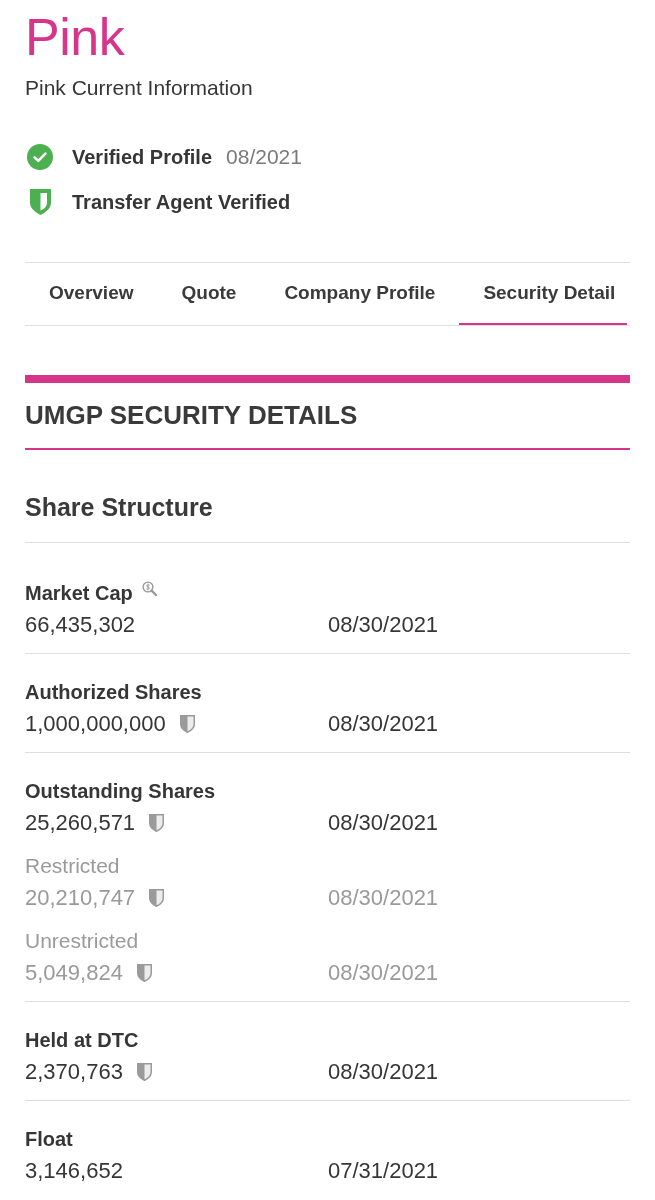 This screenshot has width=655, height=1200. I want to click on tab: Overview, so click(91, 294).